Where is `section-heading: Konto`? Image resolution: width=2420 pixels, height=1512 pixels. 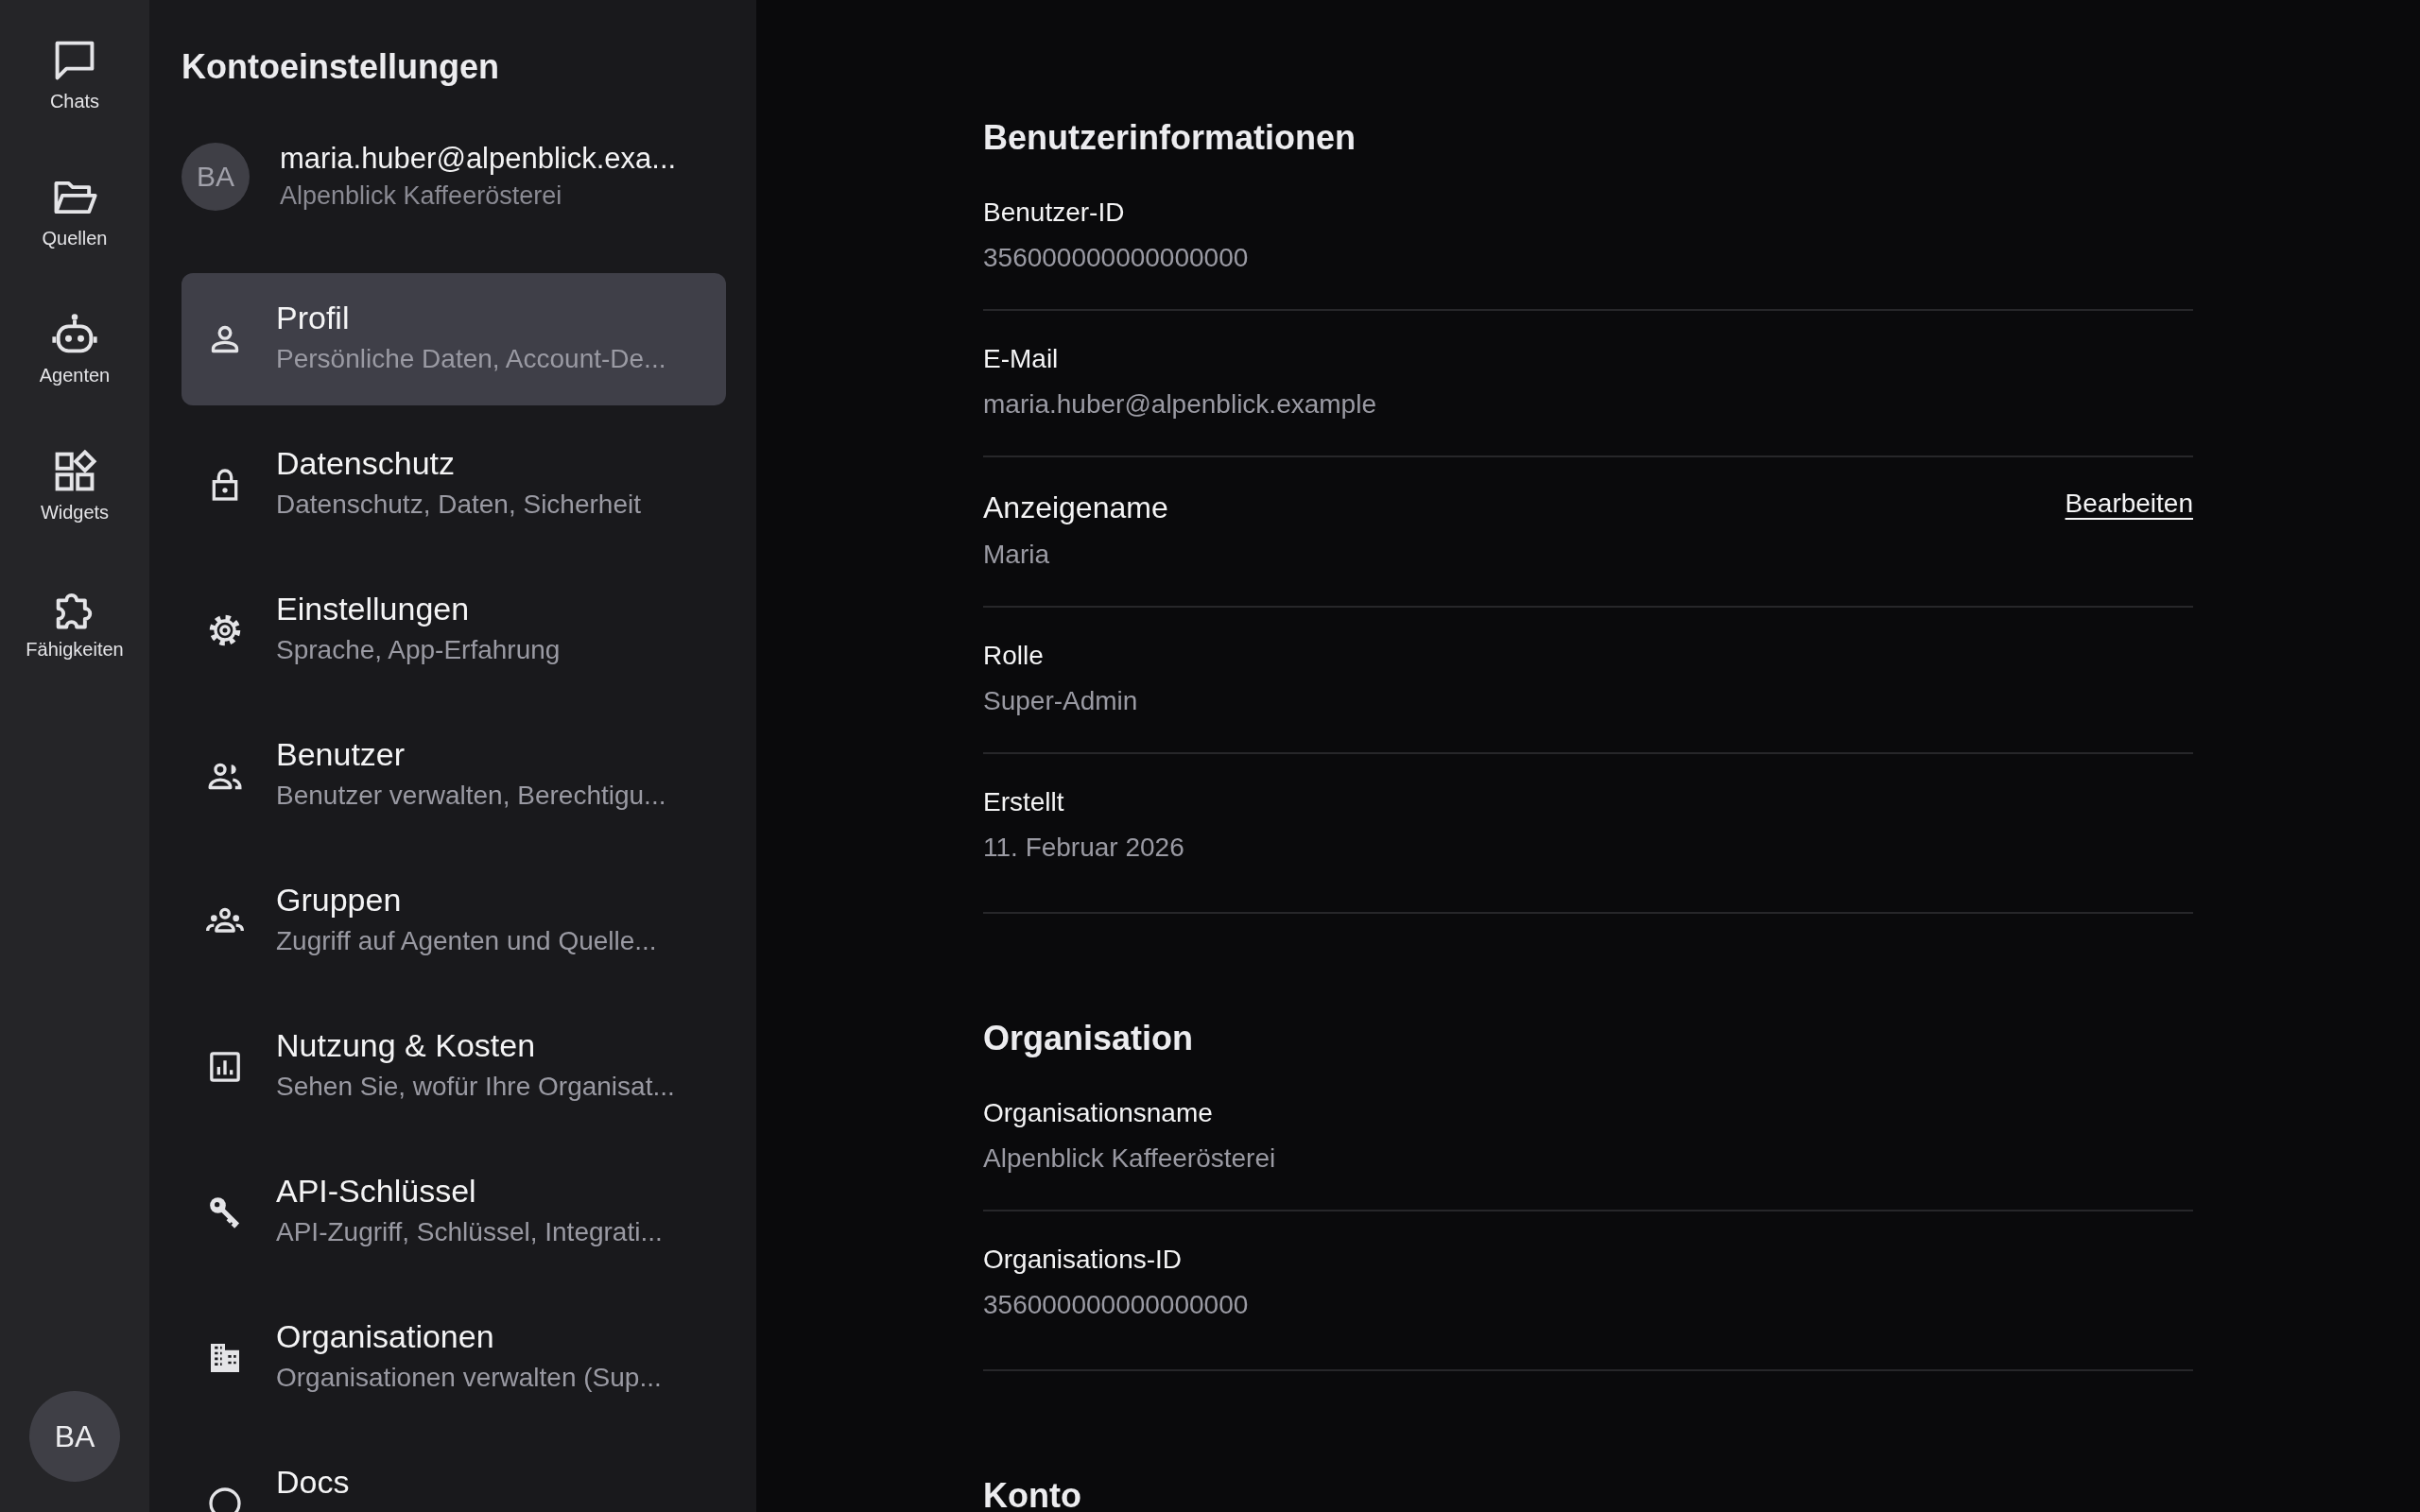 section-heading: Konto is located at coordinates (1032, 1493).